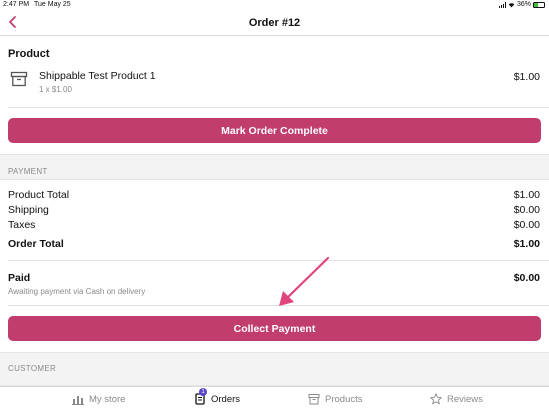 The height and width of the screenshot is (412, 549). I want to click on battery-percent: 36%, so click(523, 4).